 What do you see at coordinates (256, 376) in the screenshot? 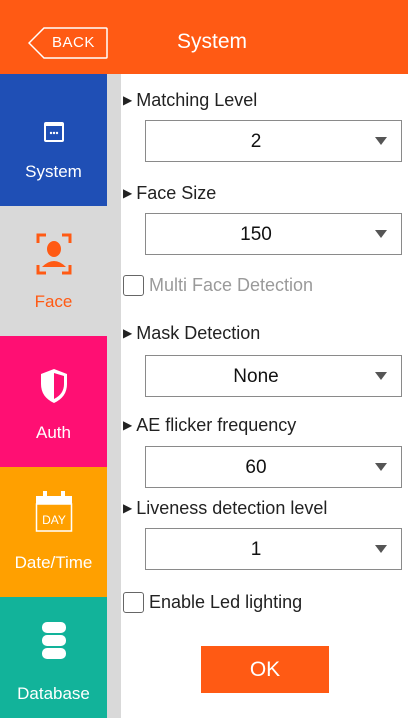
I see `mask-detection-value: None` at bounding box center [256, 376].